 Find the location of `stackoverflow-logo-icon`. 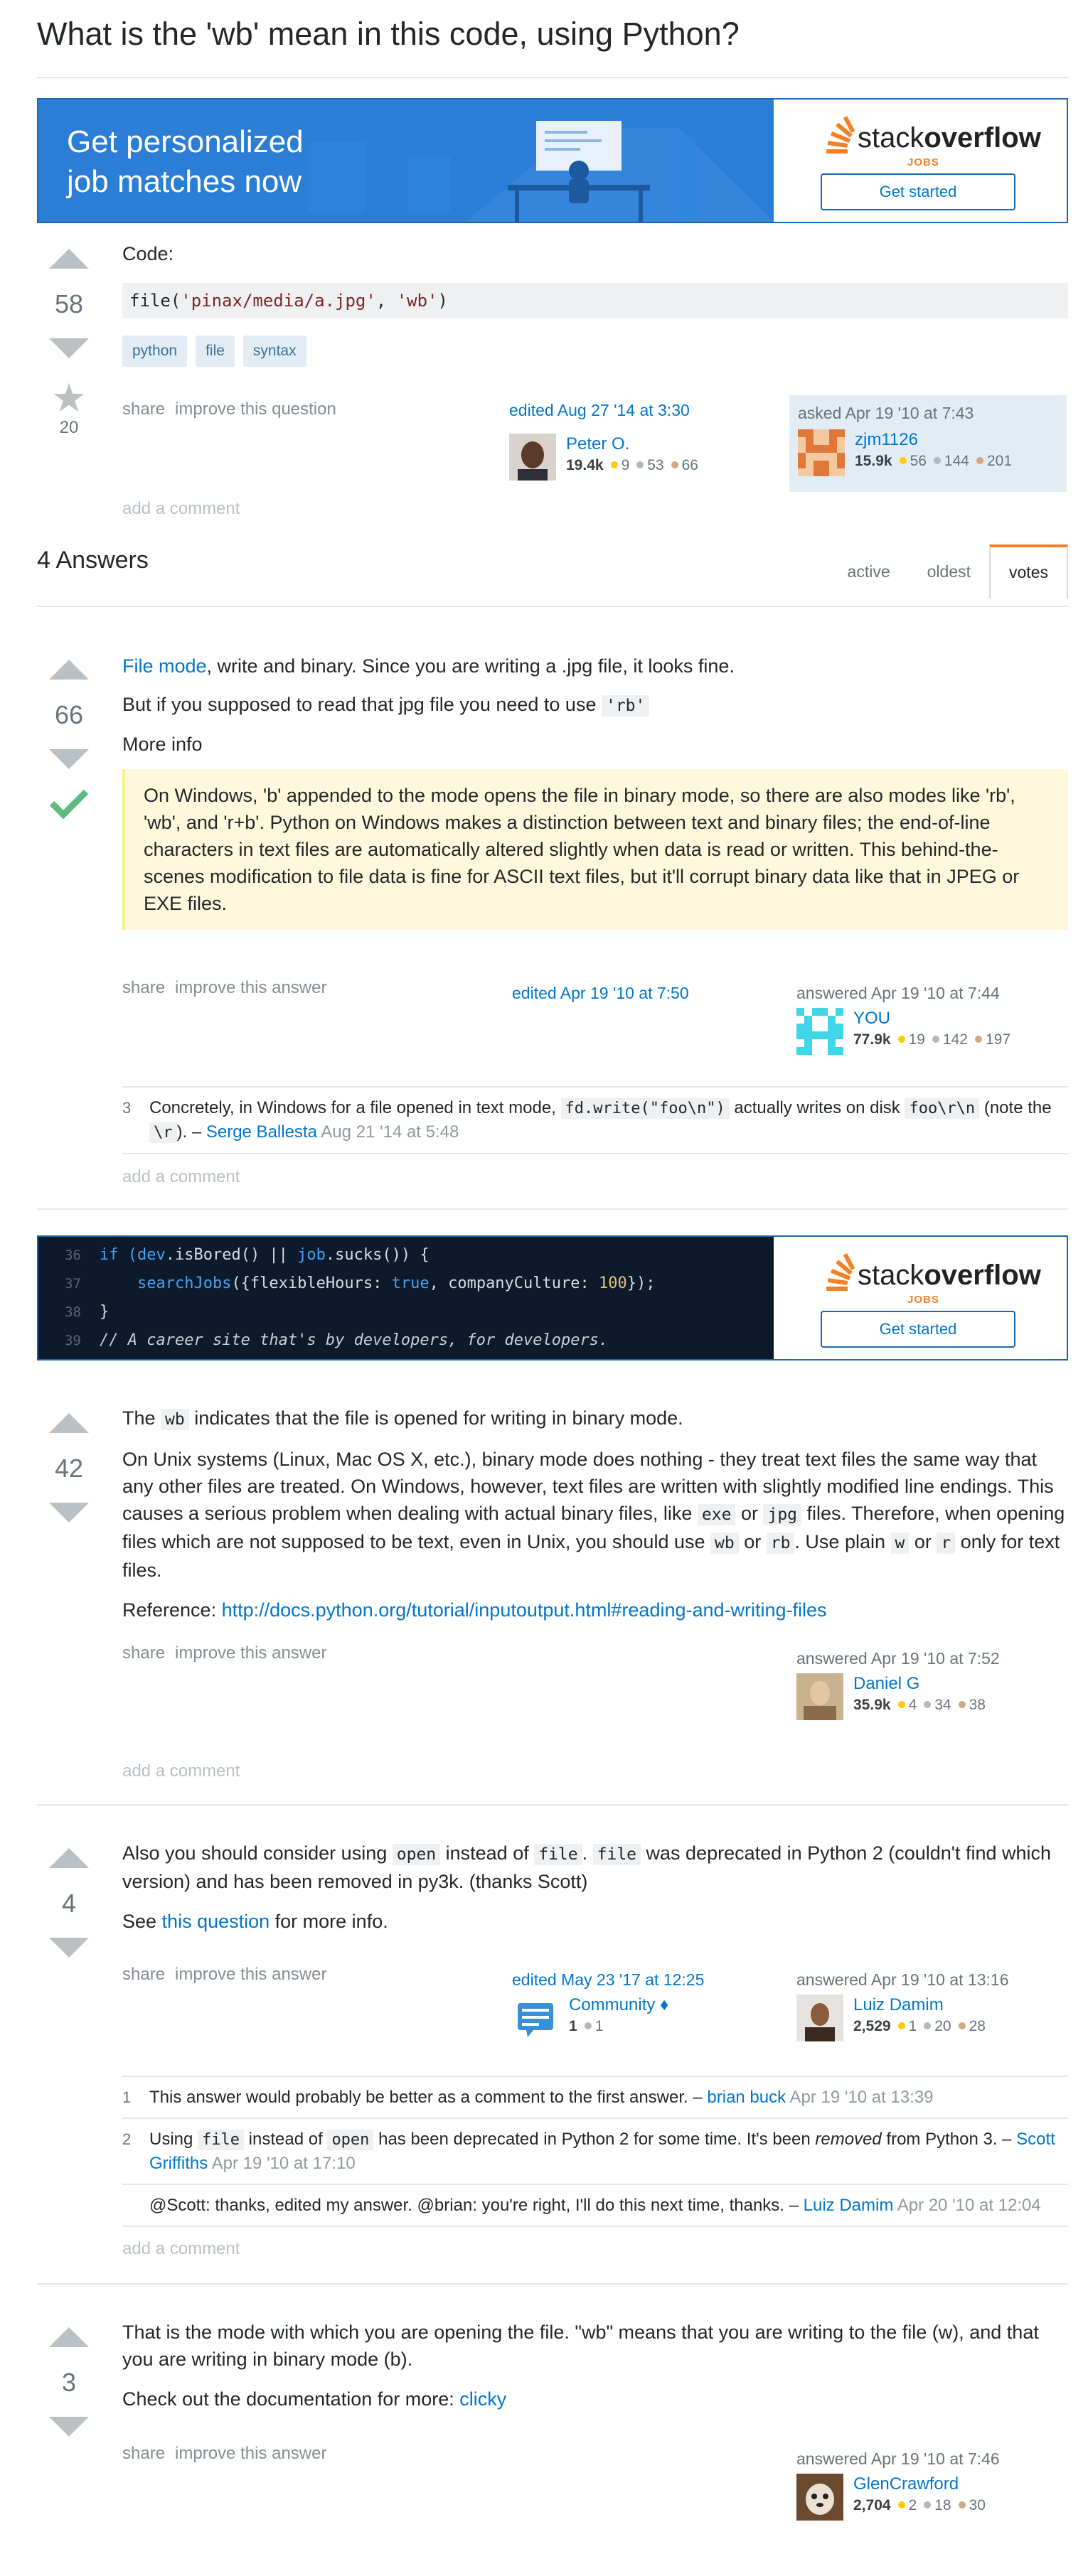

stackoverflow-logo-icon is located at coordinates (839, 134).